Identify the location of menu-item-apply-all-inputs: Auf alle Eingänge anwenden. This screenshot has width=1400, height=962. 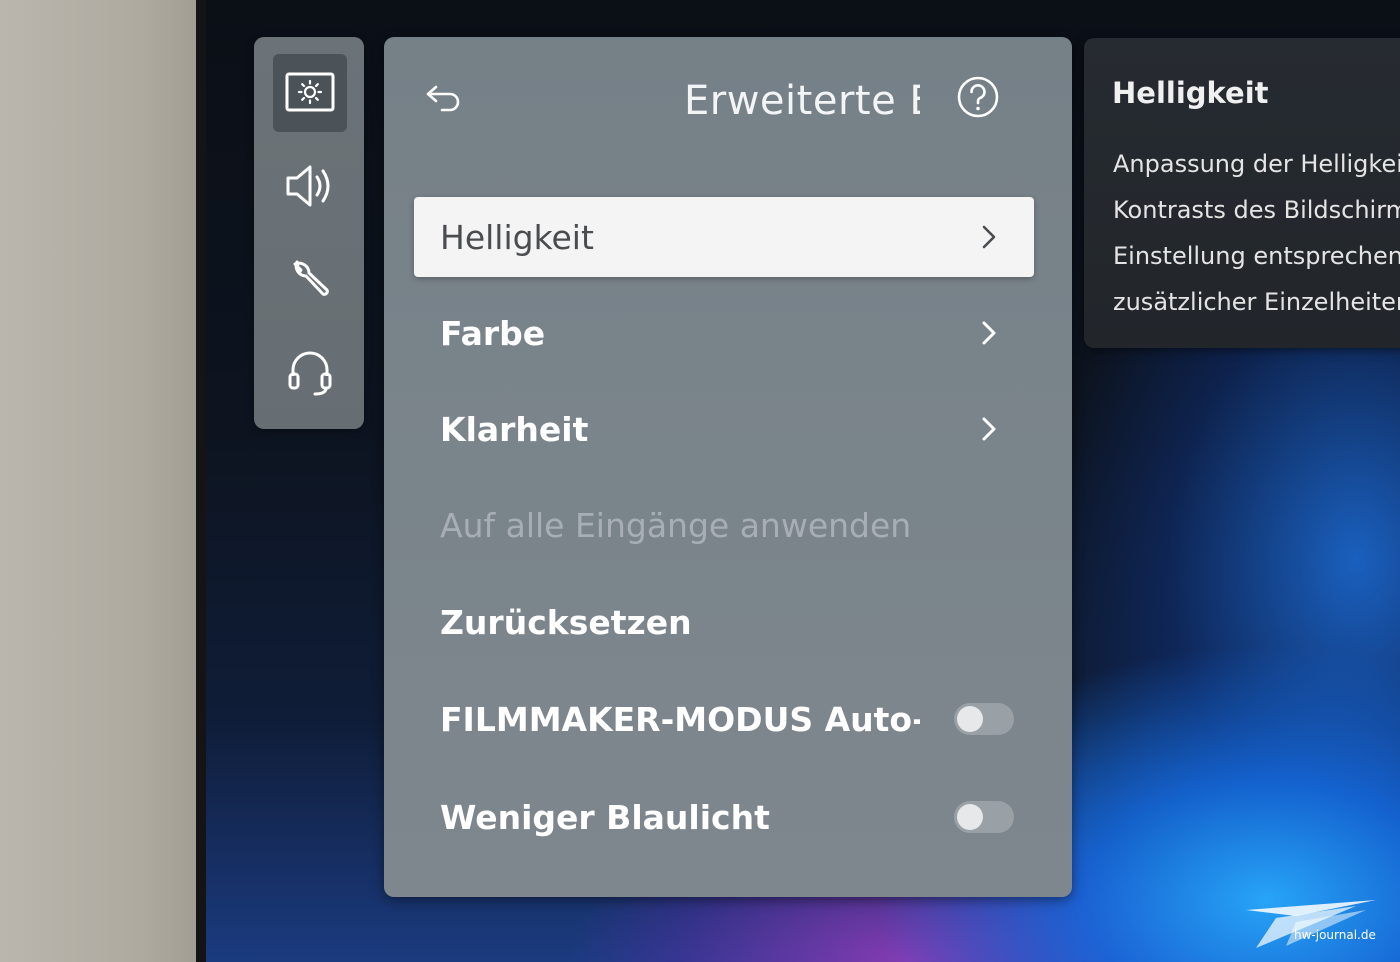
(724, 525).